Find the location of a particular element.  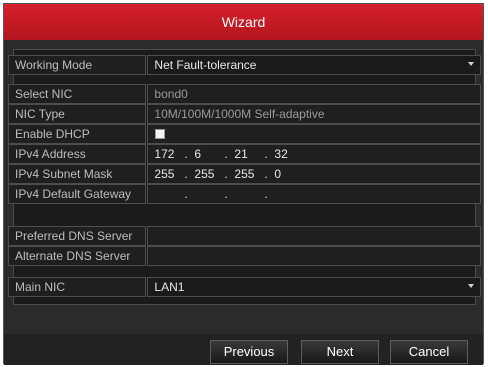

subnet-octet-3: 255 is located at coordinates (249, 174).